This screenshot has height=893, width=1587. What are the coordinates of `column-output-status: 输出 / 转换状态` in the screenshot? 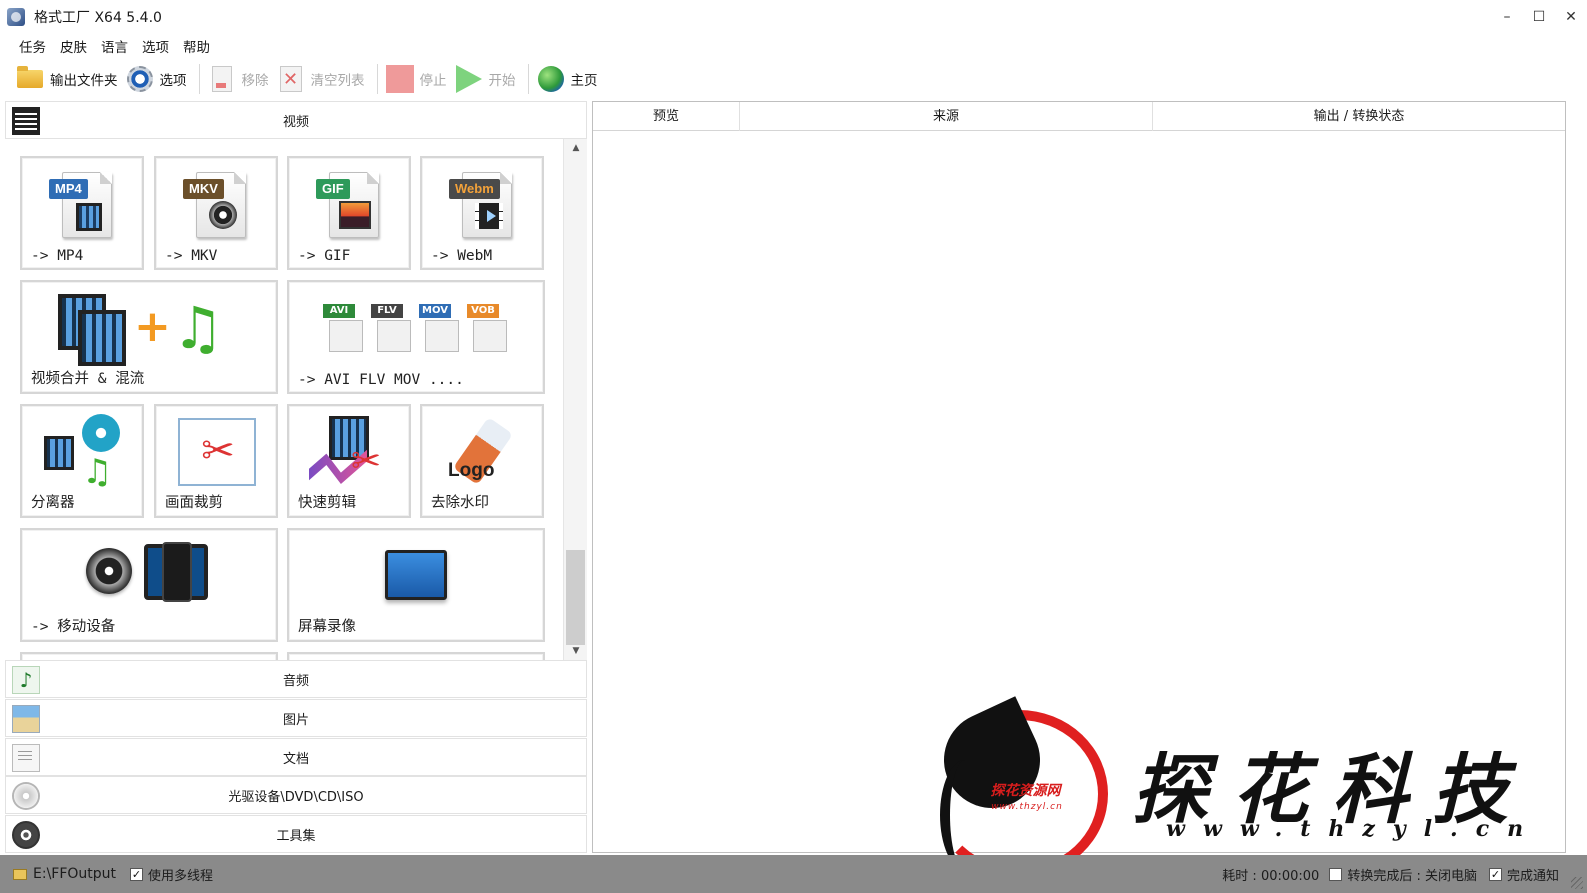 It's located at (1359, 116).